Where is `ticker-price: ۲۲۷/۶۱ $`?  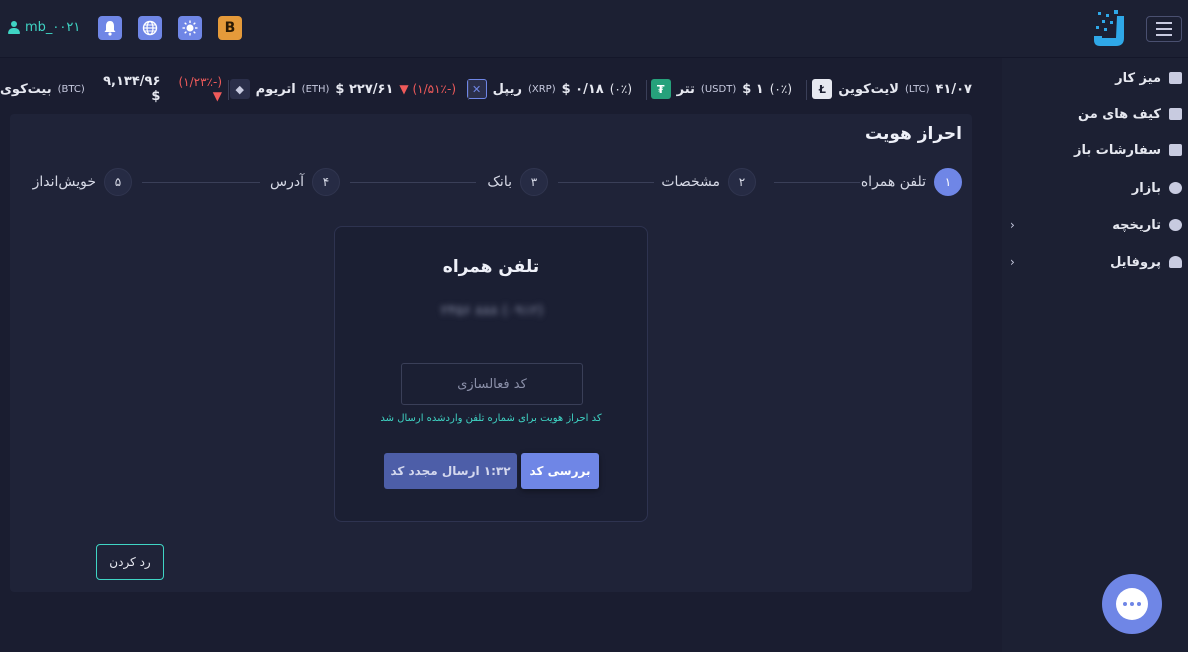
ticker-price: ۲۲۷/۶۱ $ is located at coordinates (364, 89).